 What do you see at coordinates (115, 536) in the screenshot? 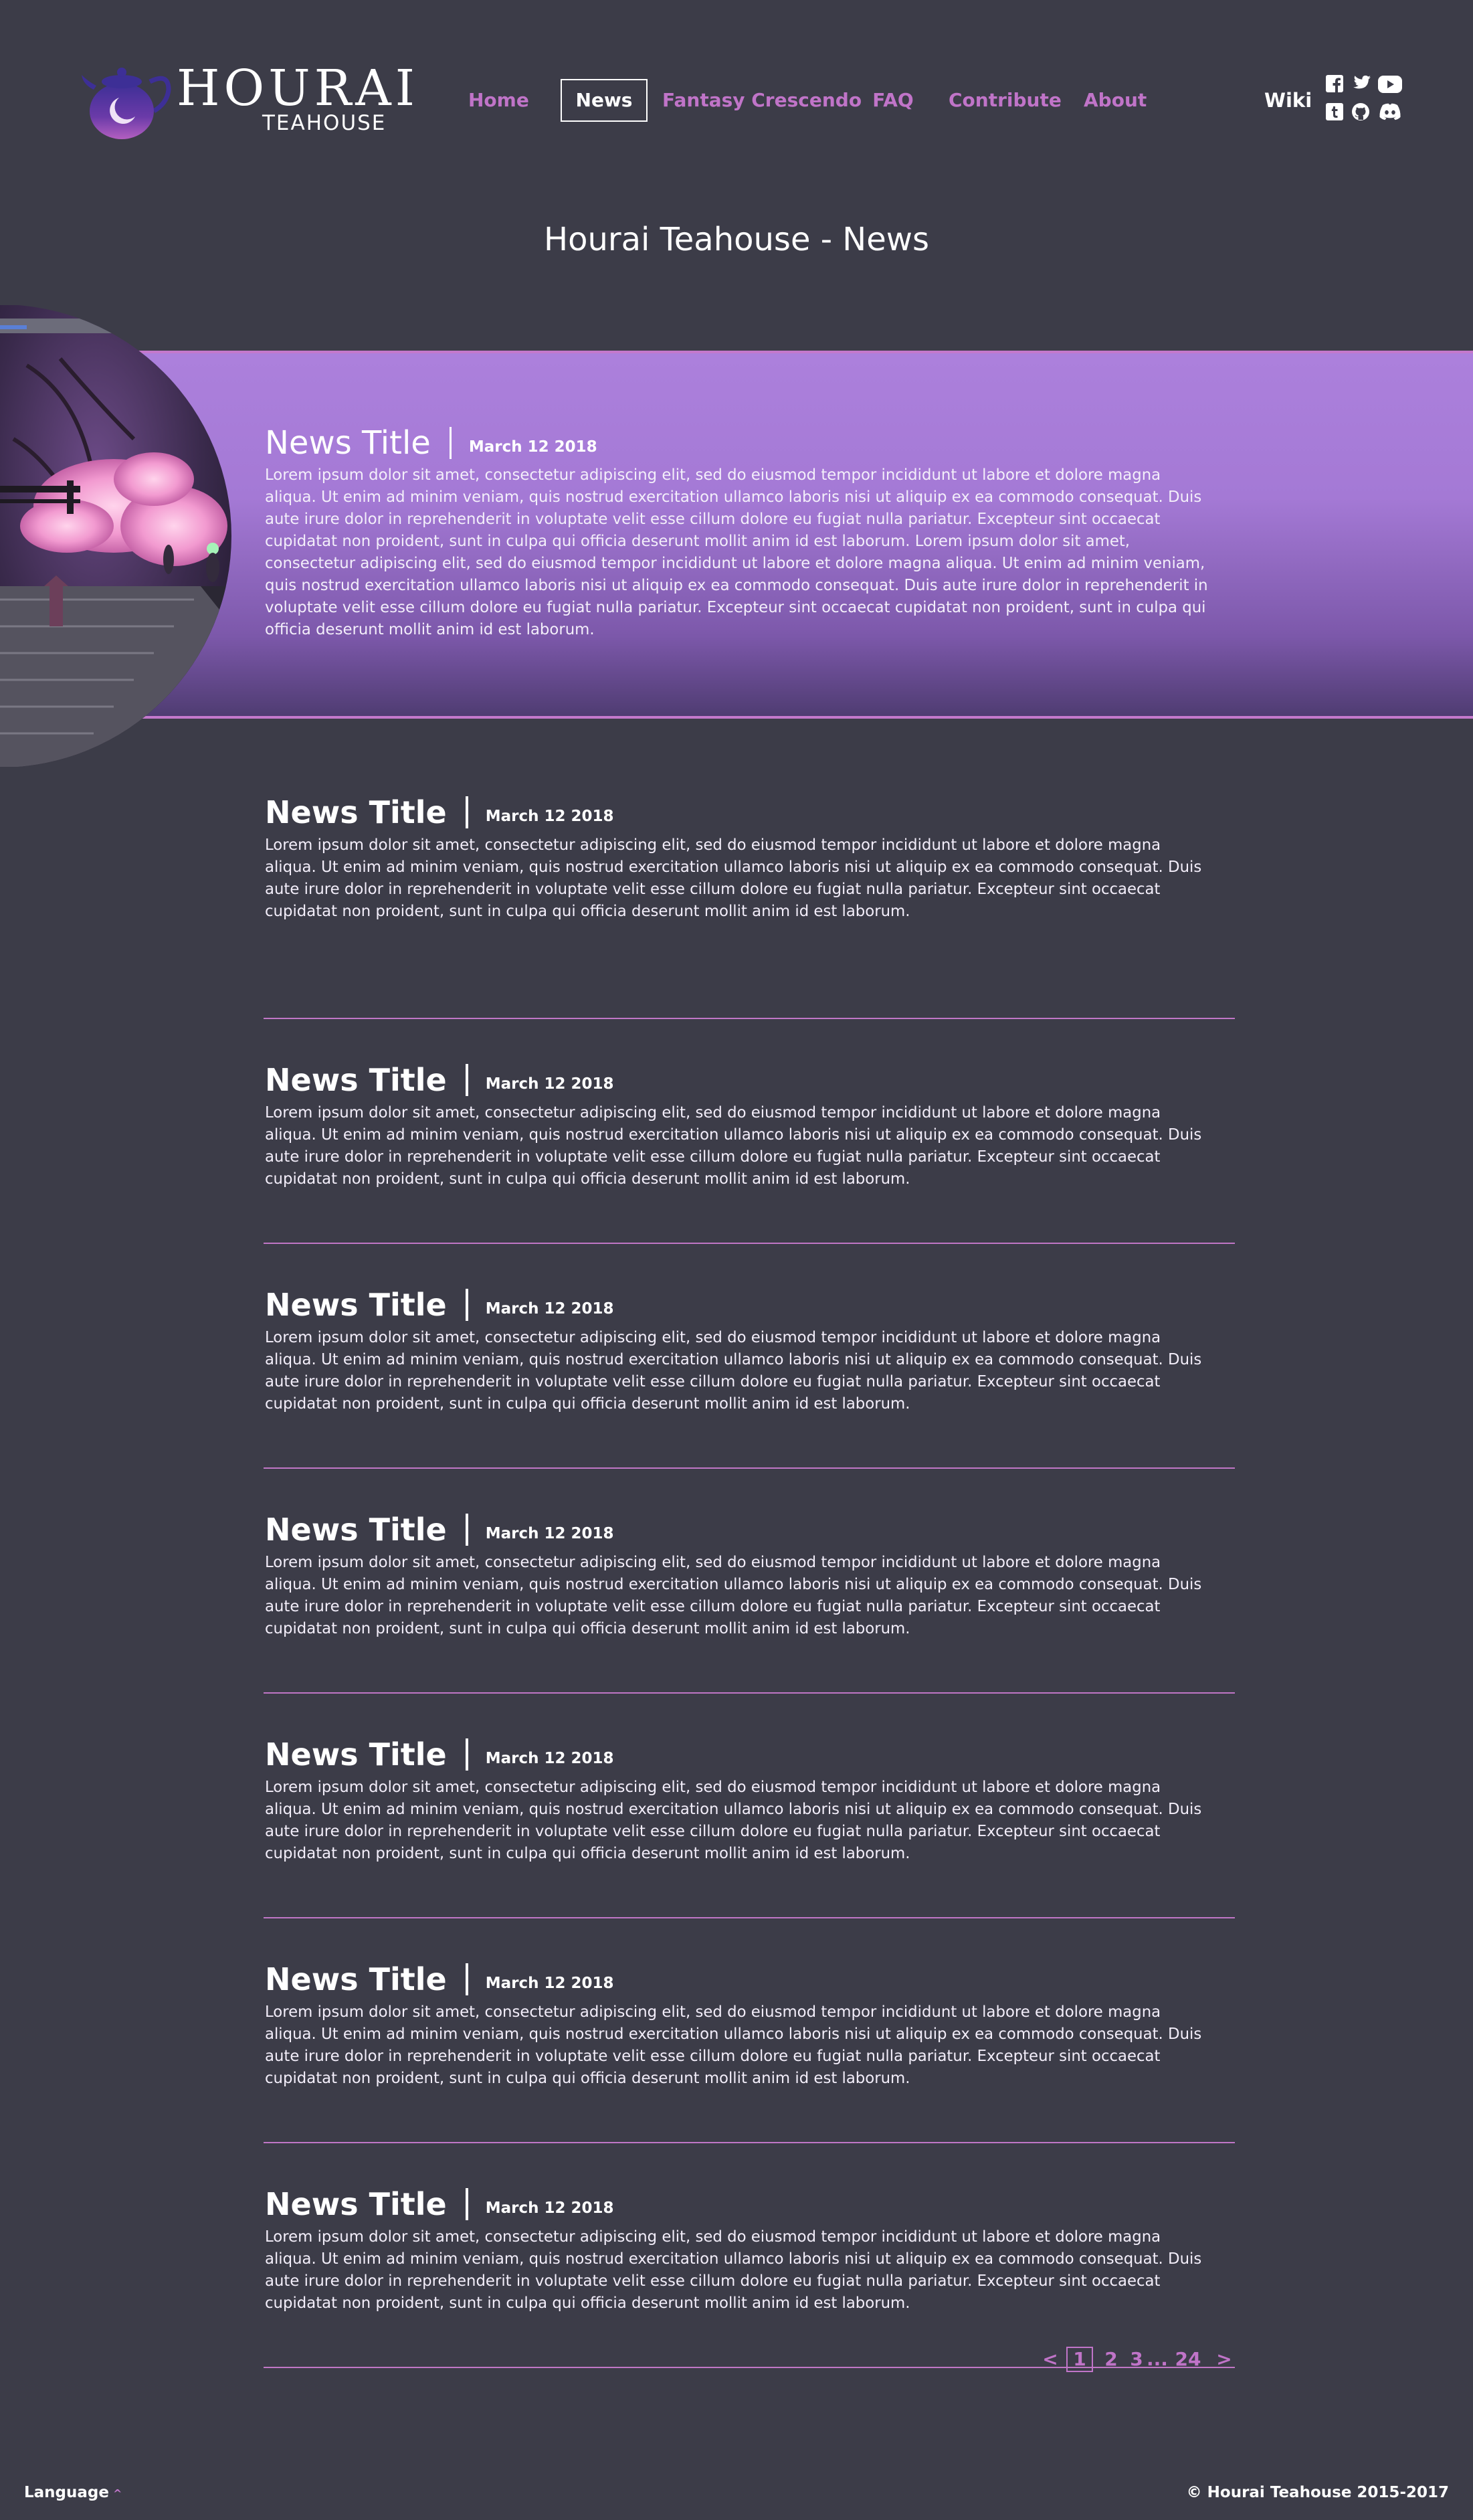
I see `featured-illustration` at bounding box center [115, 536].